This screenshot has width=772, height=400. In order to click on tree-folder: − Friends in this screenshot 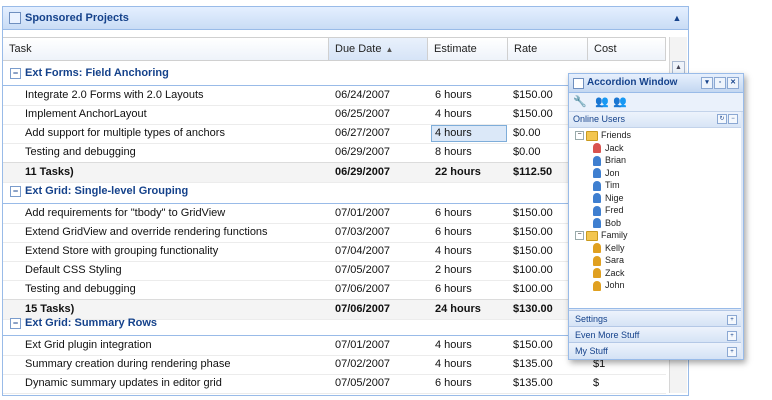, I will do `click(603, 135)`.